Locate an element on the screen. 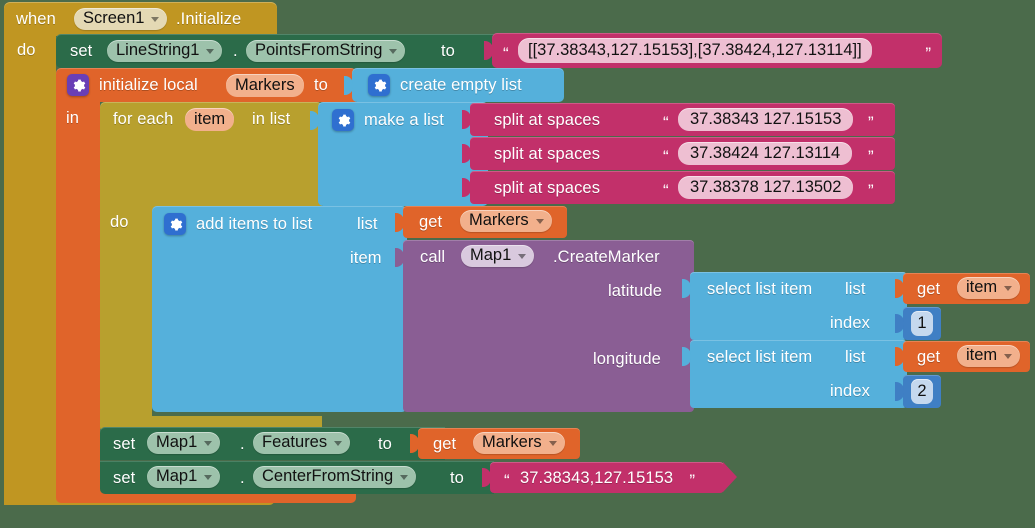  index-number-field: 2 is located at coordinates (922, 391).